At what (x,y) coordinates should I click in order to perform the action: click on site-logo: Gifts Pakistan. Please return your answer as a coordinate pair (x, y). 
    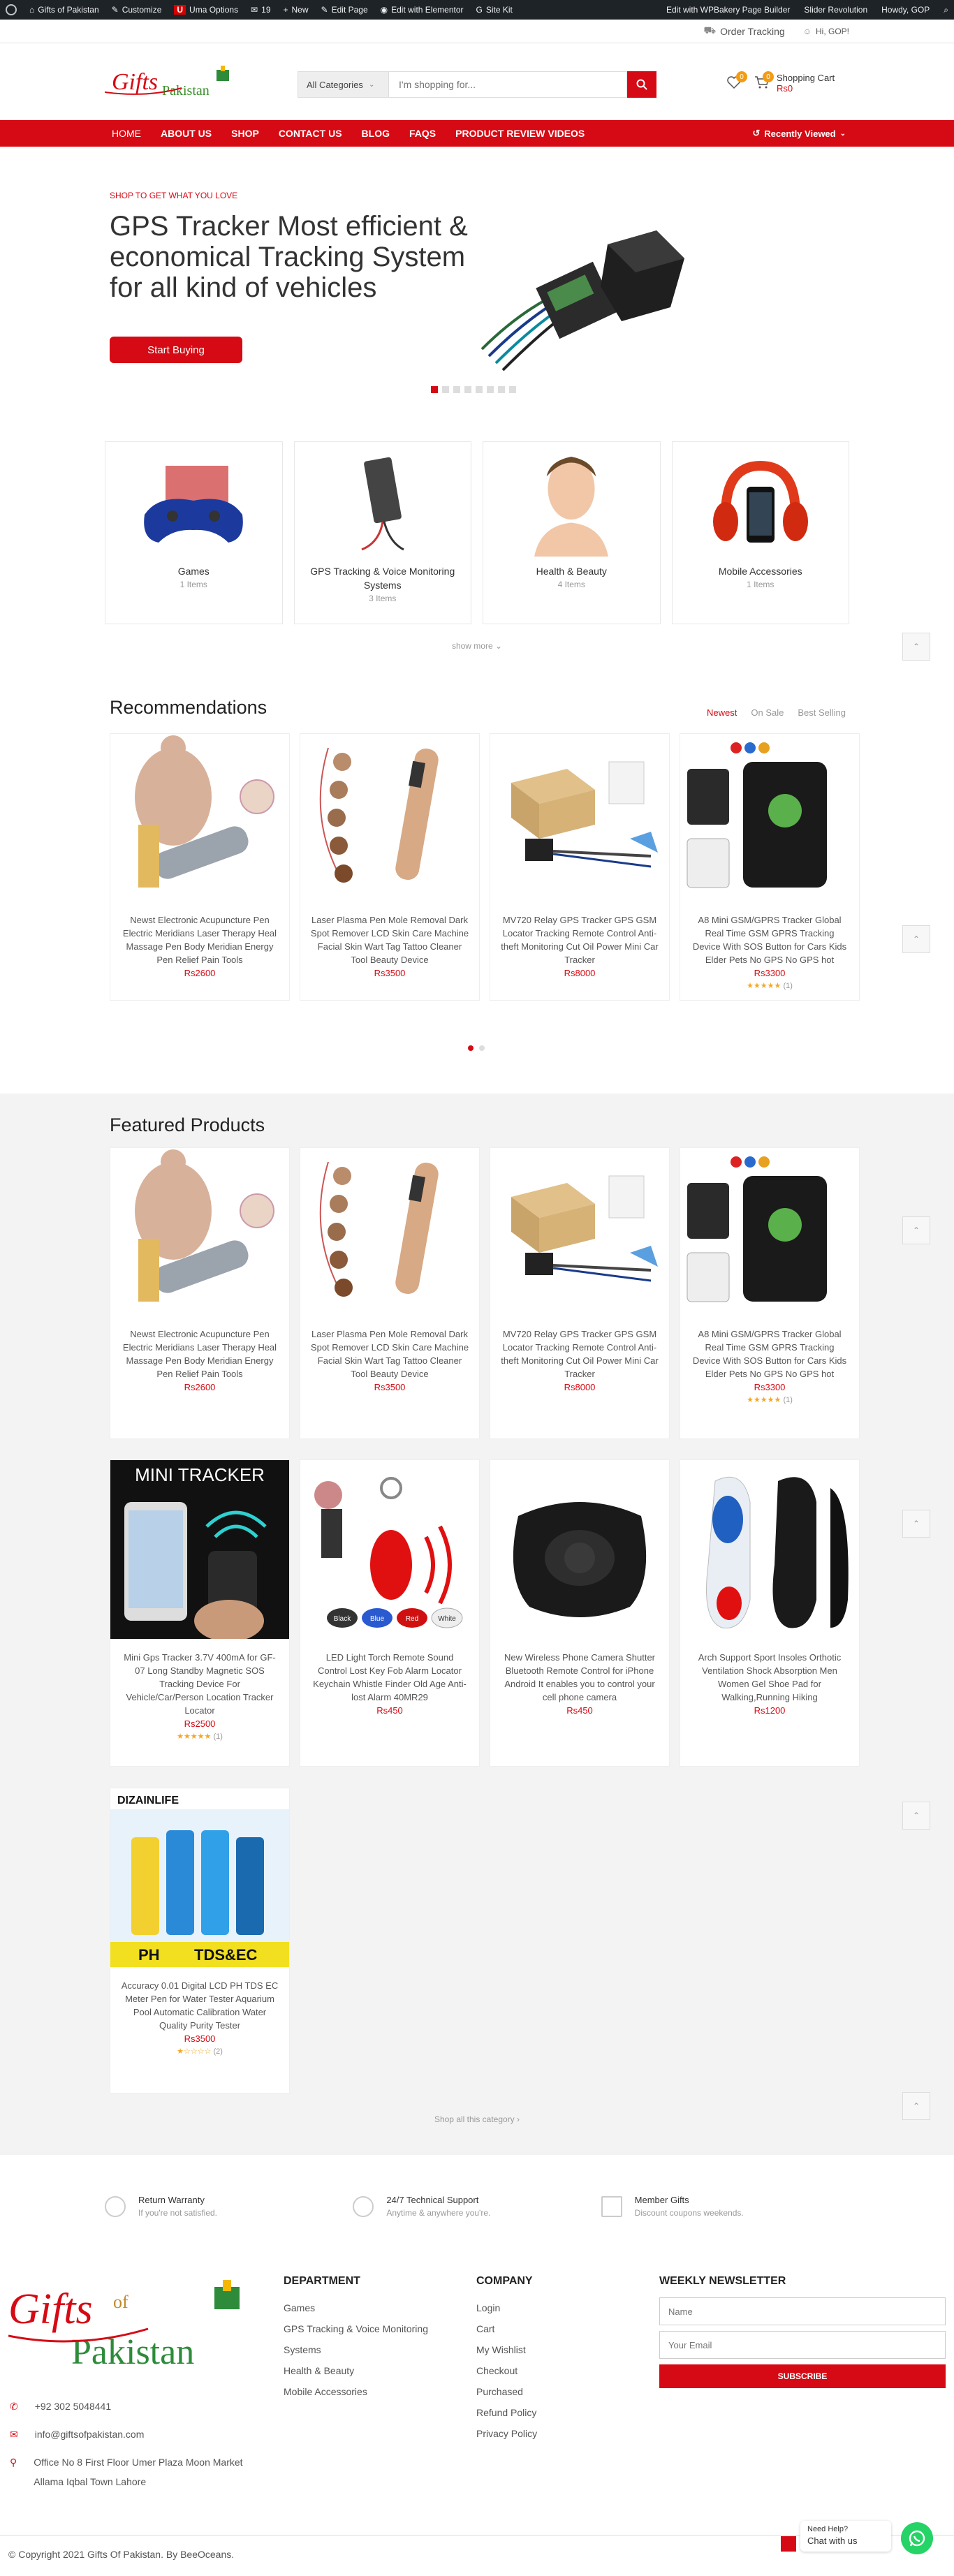
    Looking at the image, I should click on (171, 83).